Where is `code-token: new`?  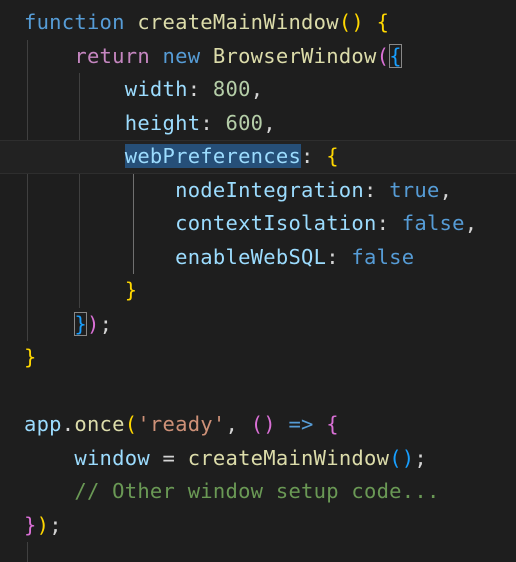
code-token: new is located at coordinates (181, 55).